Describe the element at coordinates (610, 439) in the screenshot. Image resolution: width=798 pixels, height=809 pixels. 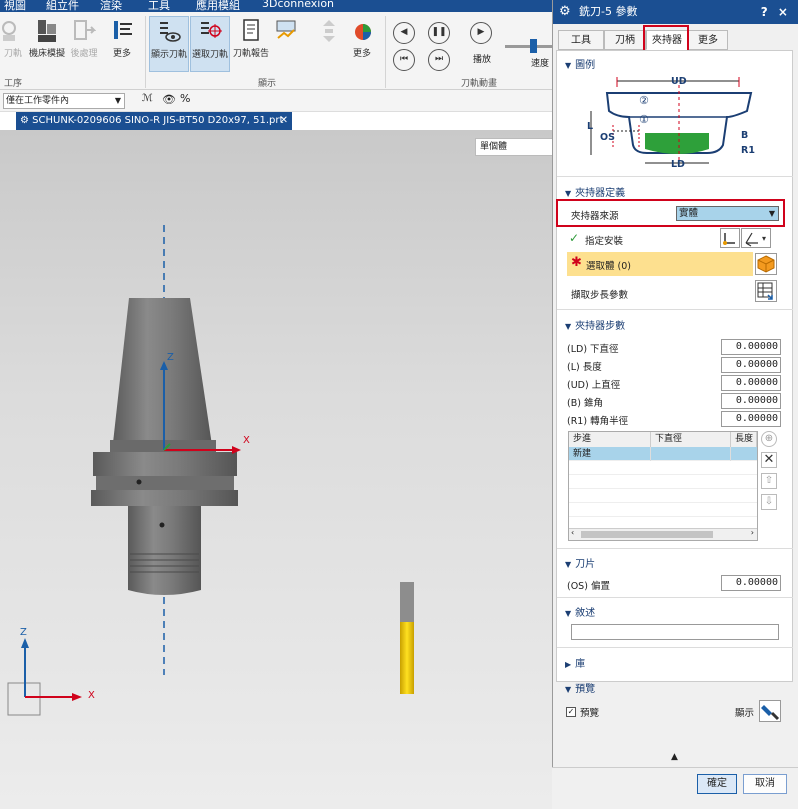
I see `col-header-step: 步進` at that location.